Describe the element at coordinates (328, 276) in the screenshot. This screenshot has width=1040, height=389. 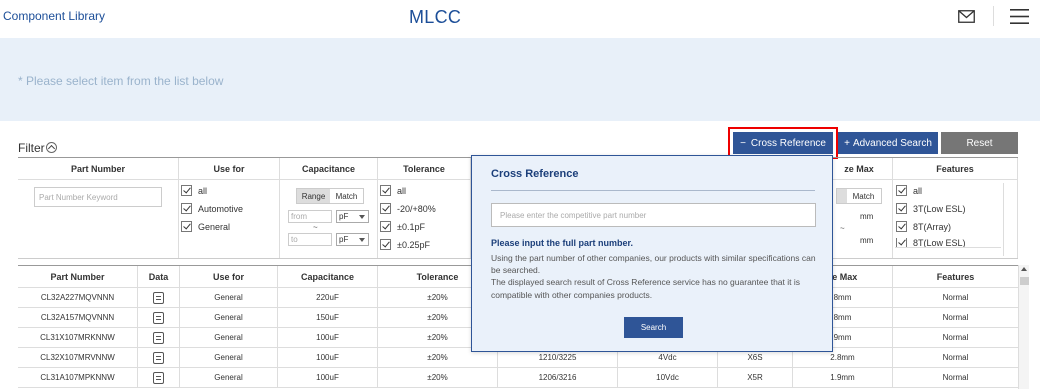
I see `header-capacitance: Capacitance` at that location.